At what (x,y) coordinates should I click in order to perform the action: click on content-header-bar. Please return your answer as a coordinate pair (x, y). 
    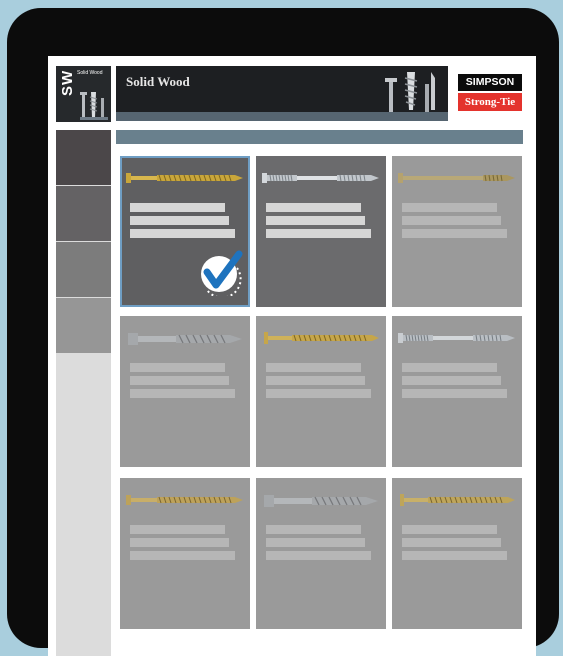
    Looking at the image, I should click on (319, 137).